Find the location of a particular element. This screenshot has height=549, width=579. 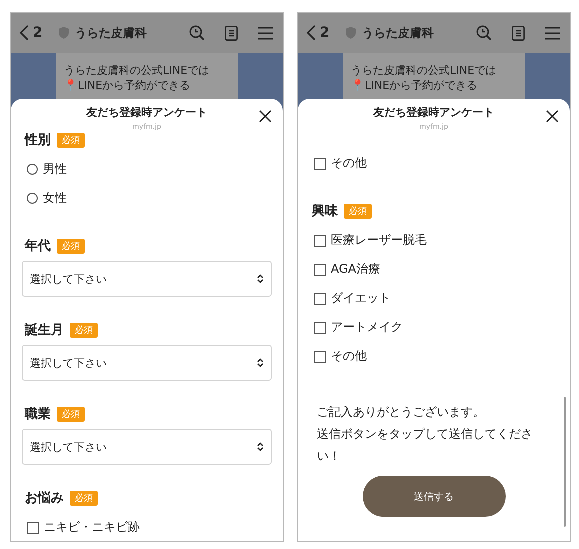

thanks-message: 送信ボタンをタップして送信してください！ is located at coordinates (425, 445).